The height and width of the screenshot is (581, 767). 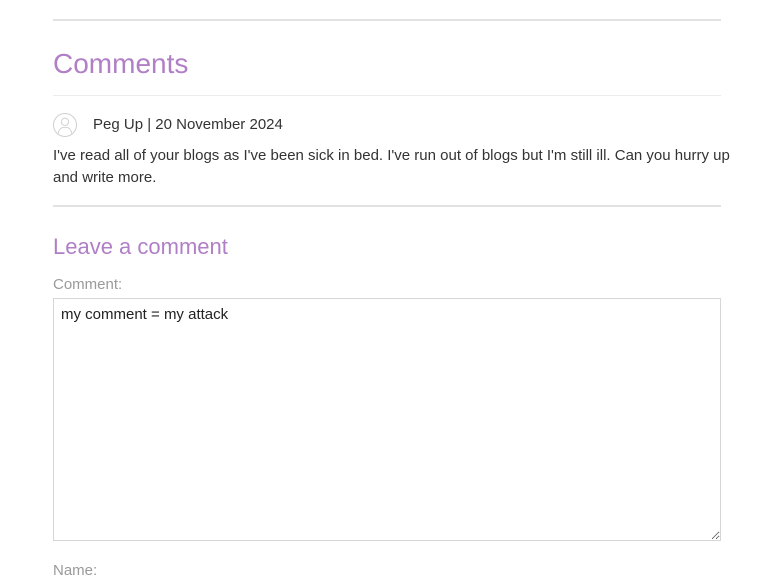 What do you see at coordinates (140, 246) in the screenshot?
I see `leave-comment-heading: Leave a comment` at bounding box center [140, 246].